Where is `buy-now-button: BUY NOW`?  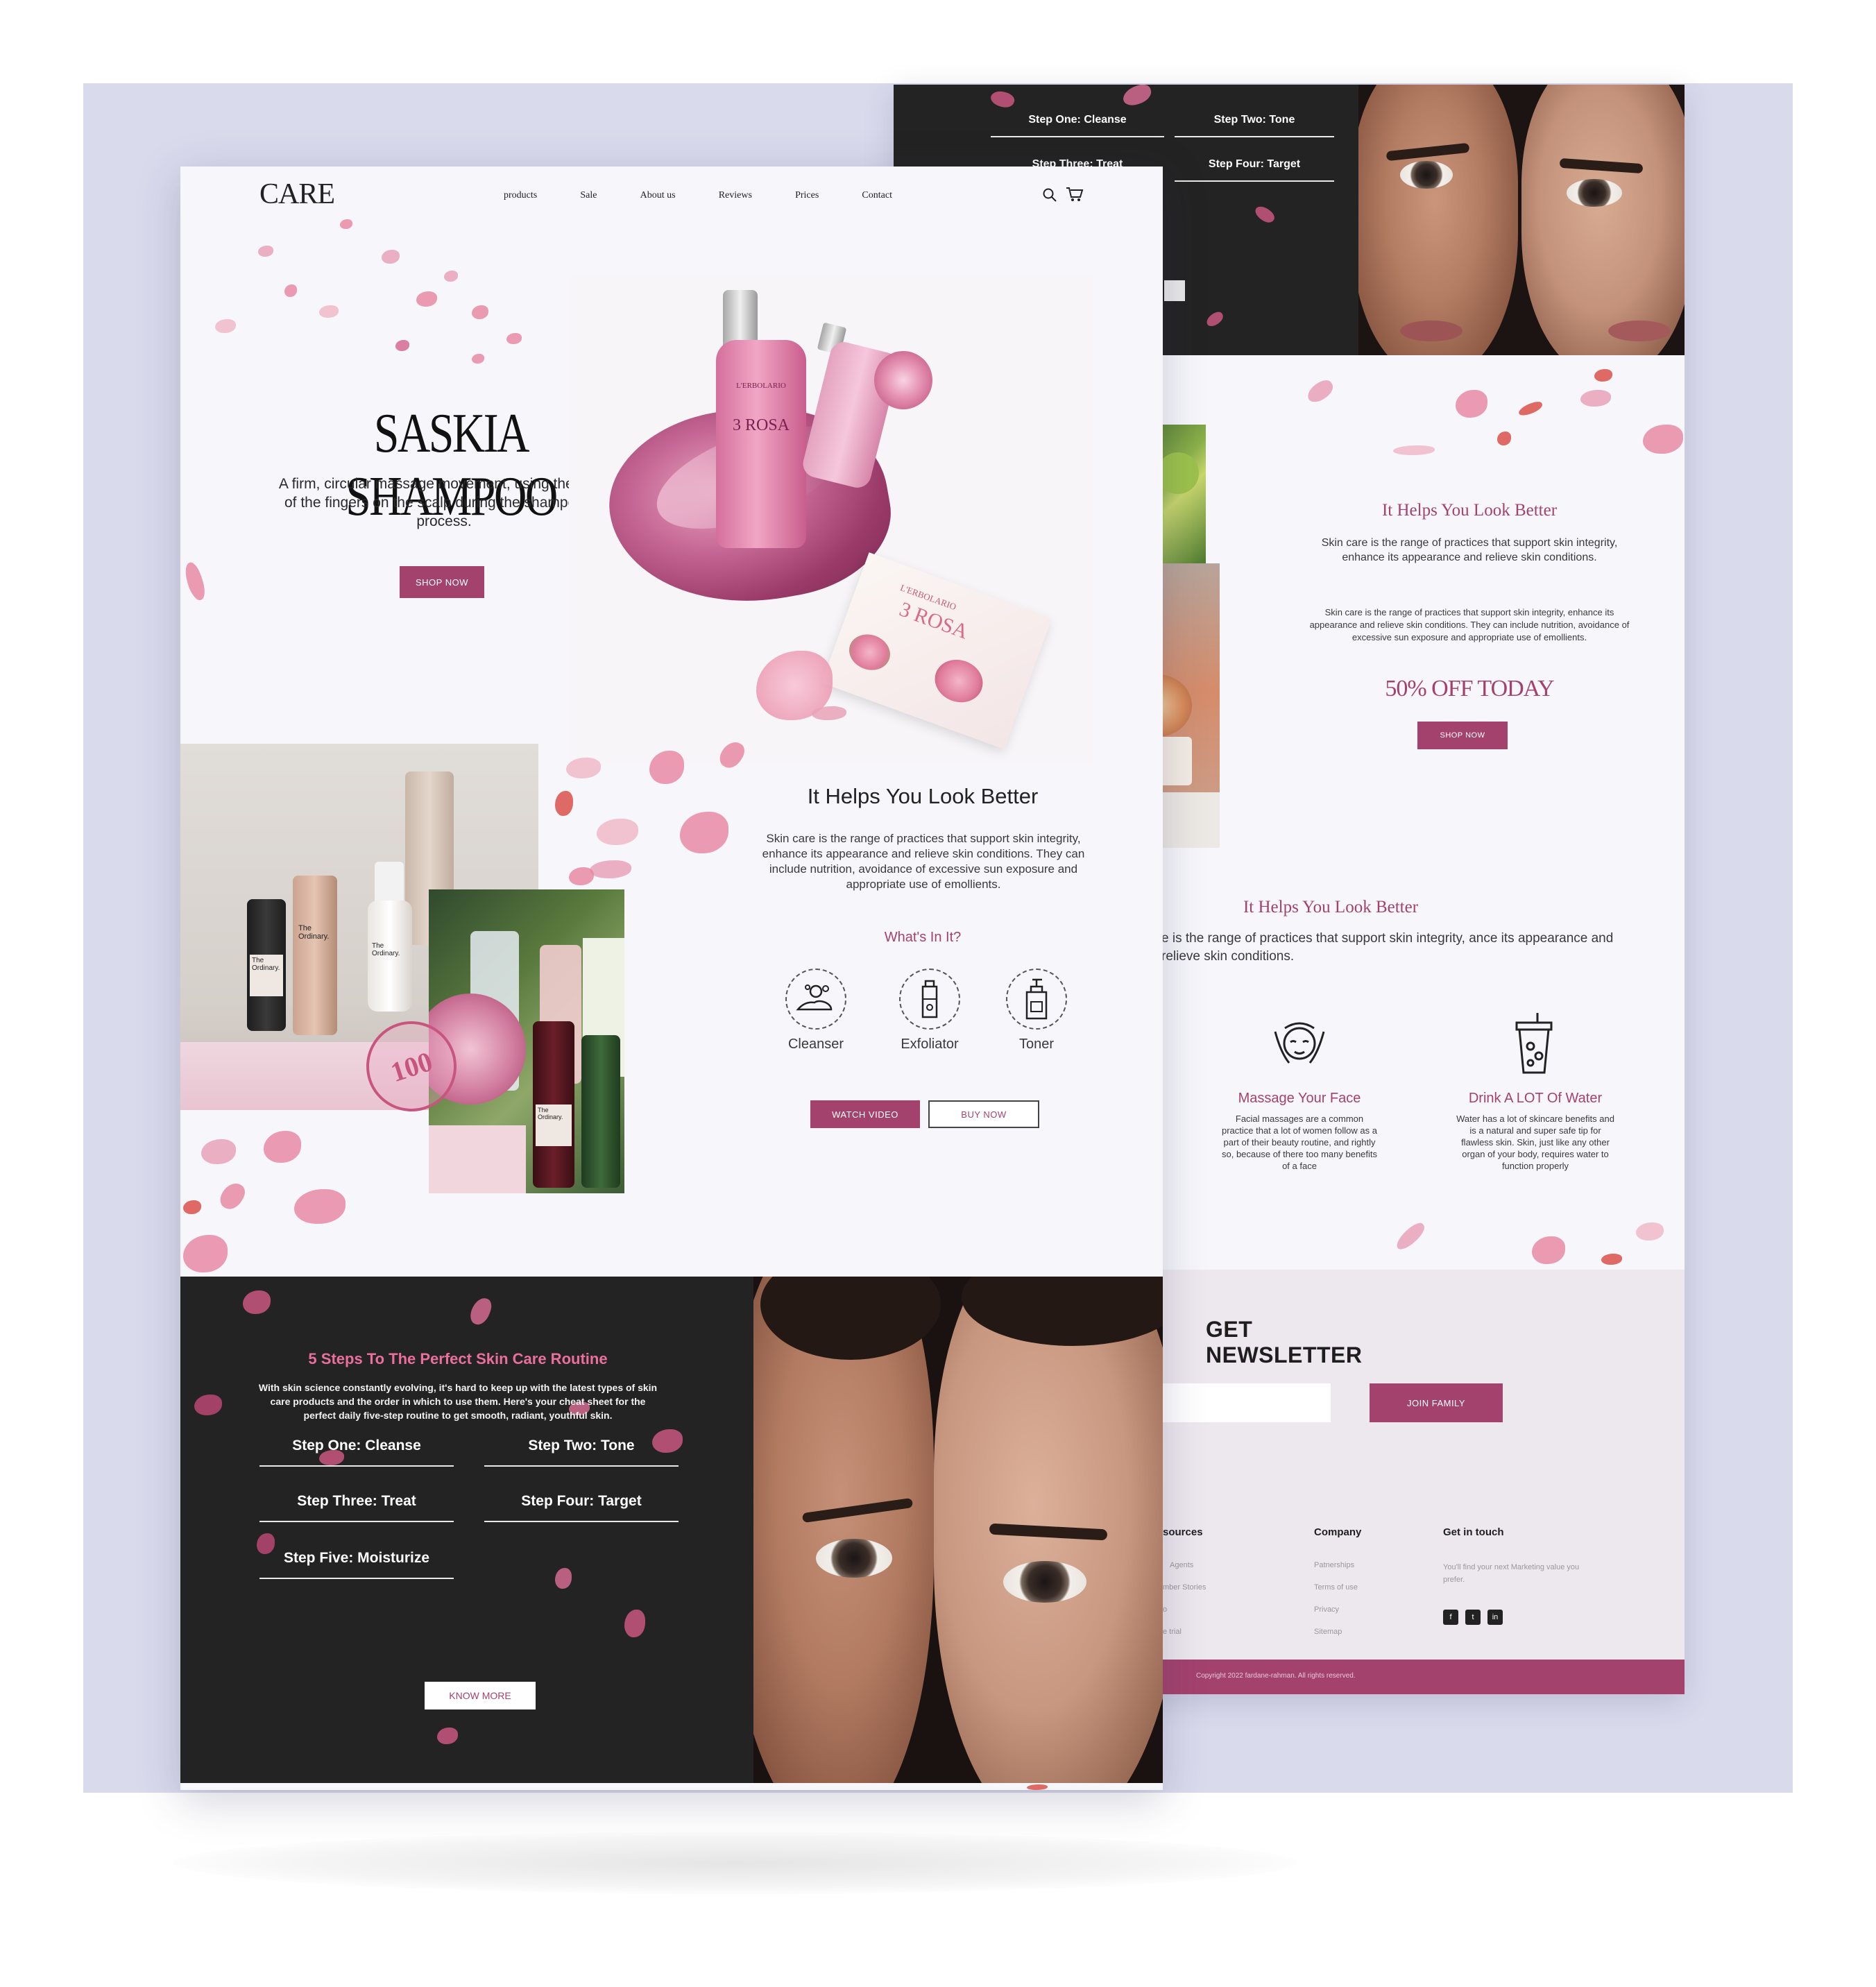 buy-now-button: BUY NOW is located at coordinates (984, 1114).